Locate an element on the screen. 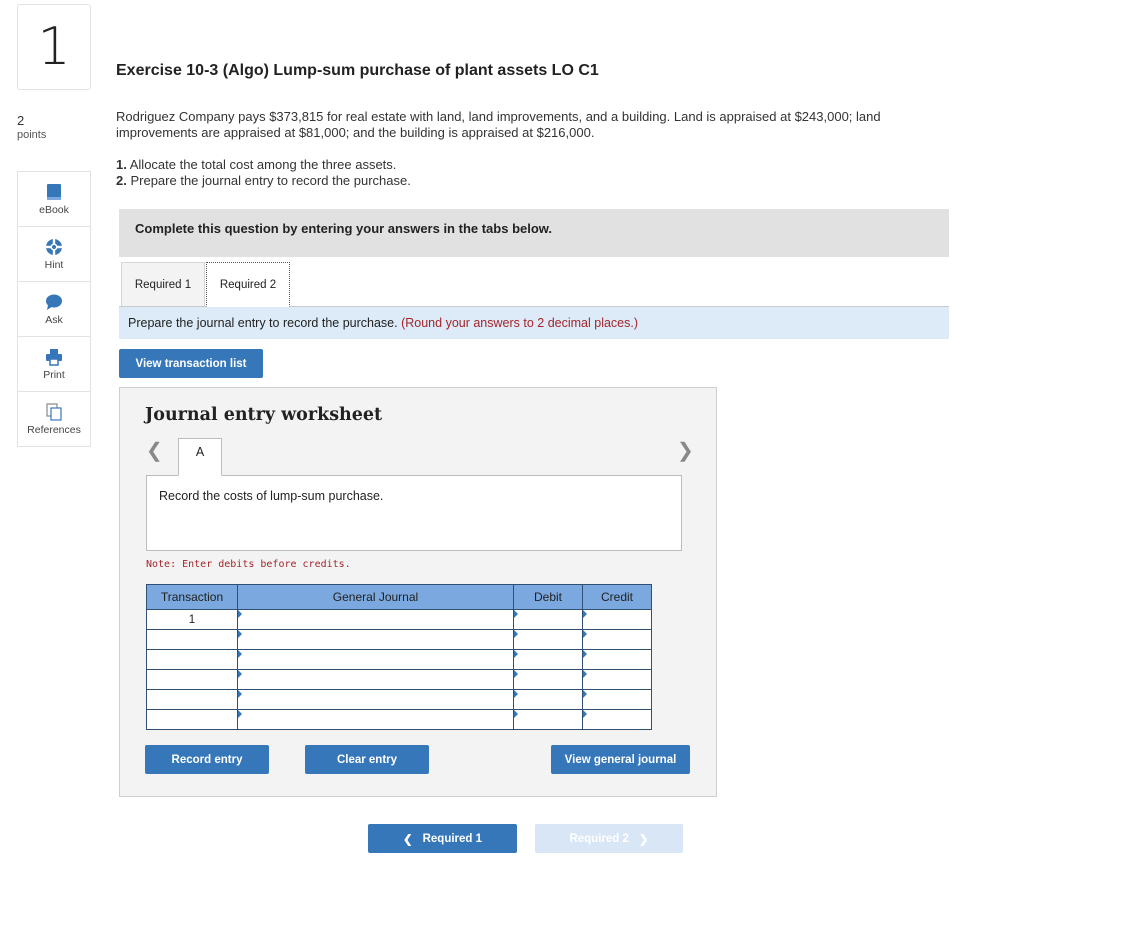 The height and width of the screenshot is (925, 1140). entry-description: Record the costs of lump-sum purchase. is located at coordinates (414, 513).